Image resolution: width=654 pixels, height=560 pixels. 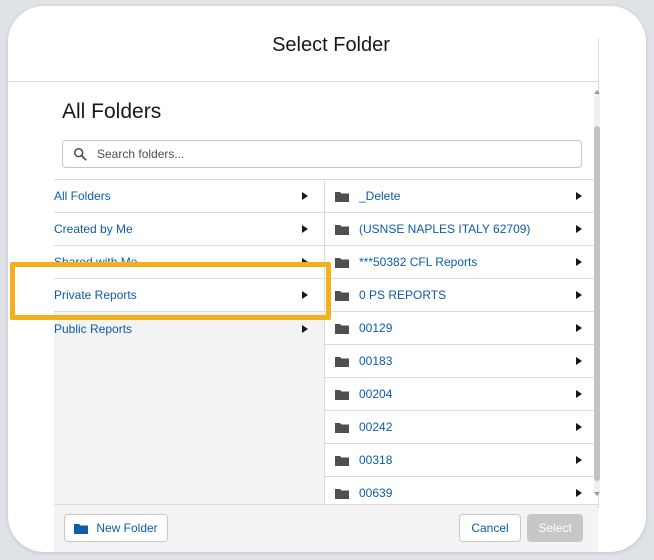 What do you see at coordinates (376, 328) in the screenshot?
I see `folder-label: 00129` at bounding box center [376, 328].